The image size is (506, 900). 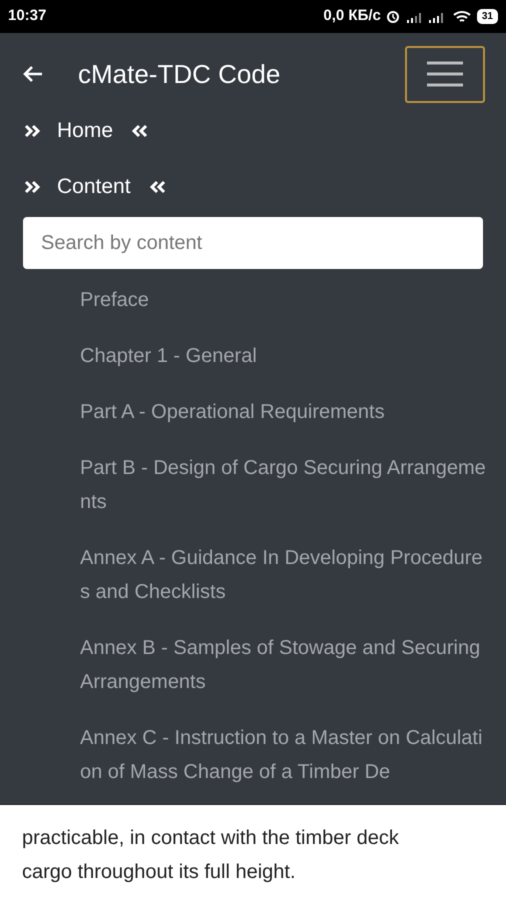 I want to click on back-arrow-icon, so click(x=33, y=74).